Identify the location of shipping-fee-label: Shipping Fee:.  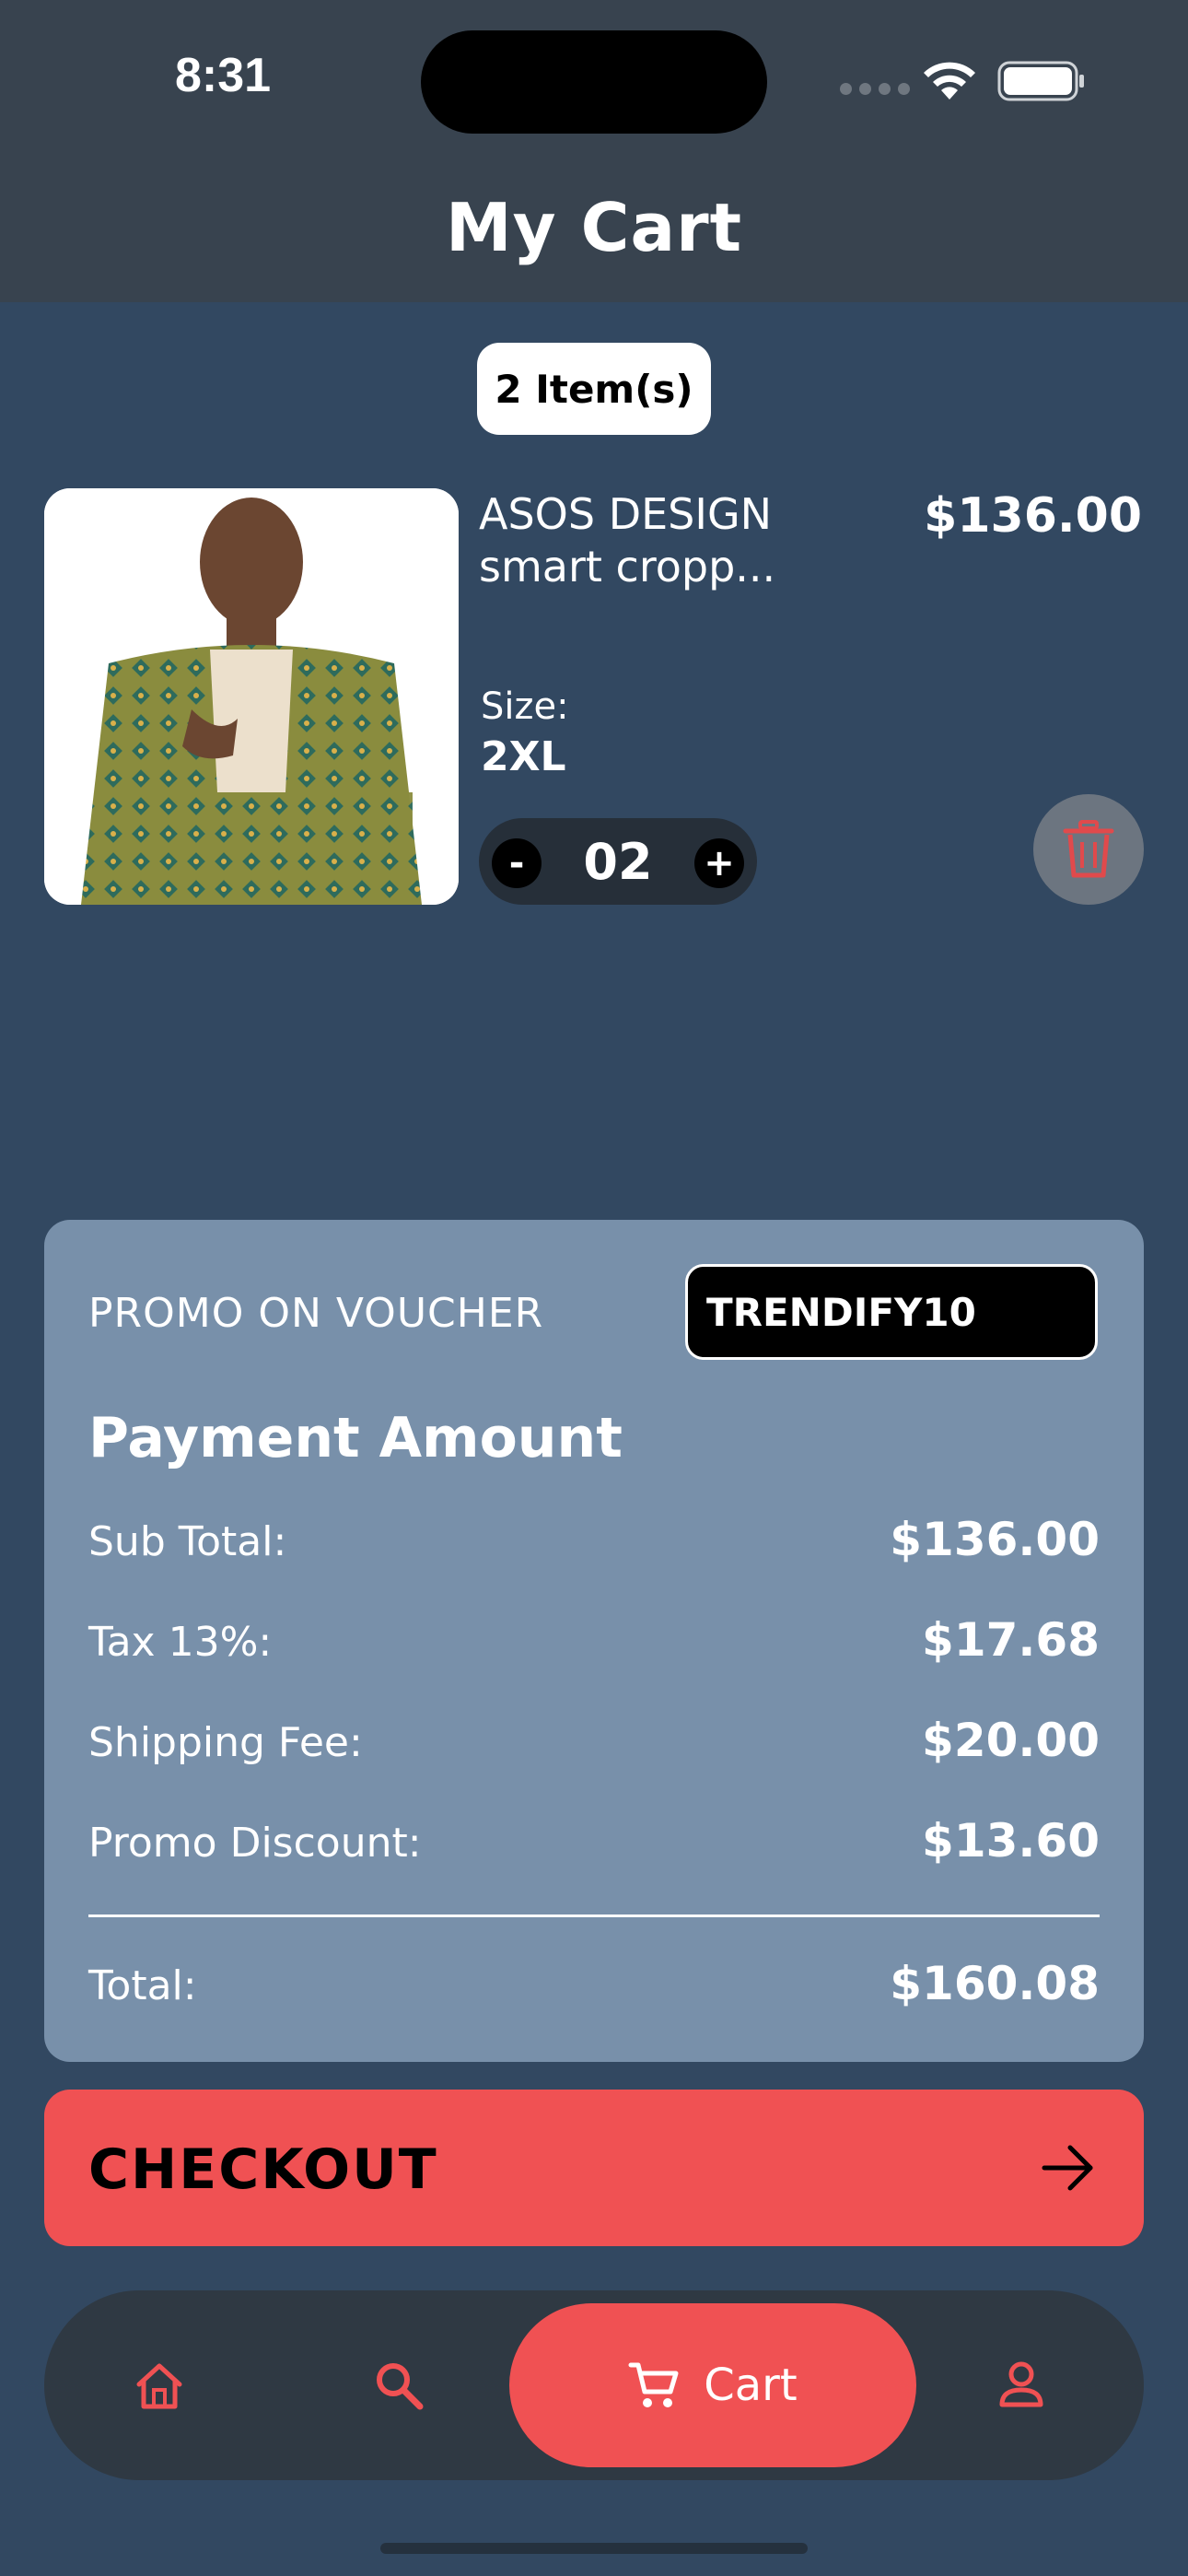
(225, 1743).